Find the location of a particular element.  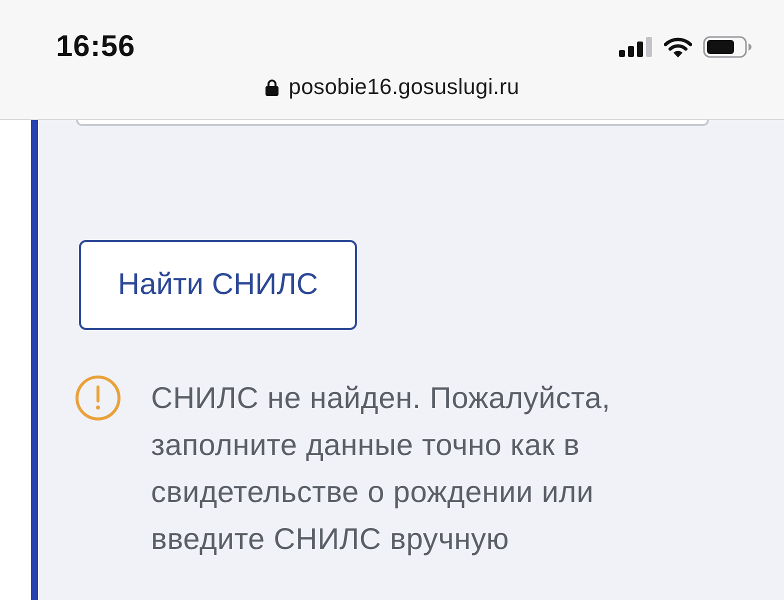

status-time: 16:56 is located at coordinates (96, 47).